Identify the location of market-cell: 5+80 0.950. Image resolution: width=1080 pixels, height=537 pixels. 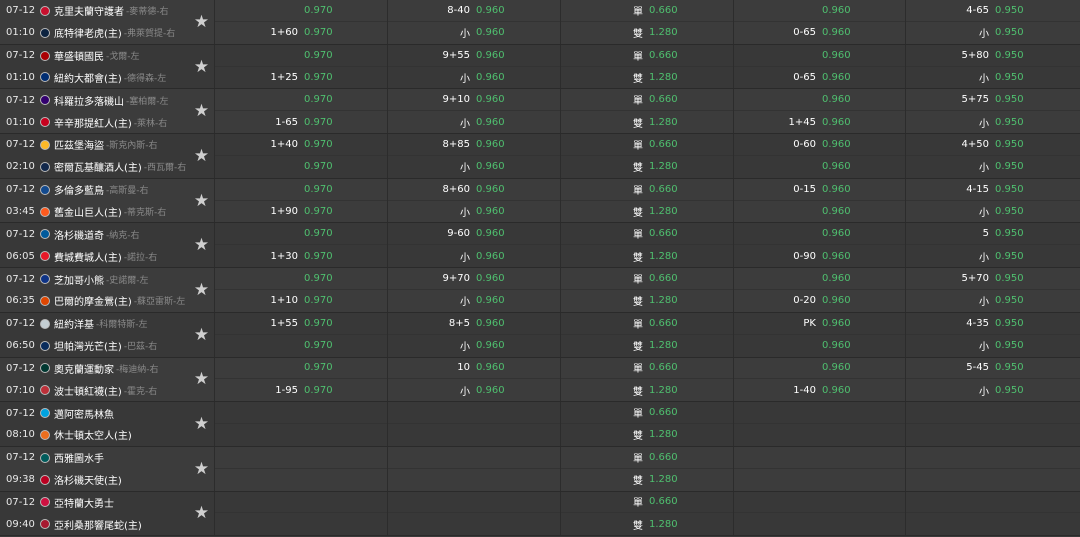
(993, 56).